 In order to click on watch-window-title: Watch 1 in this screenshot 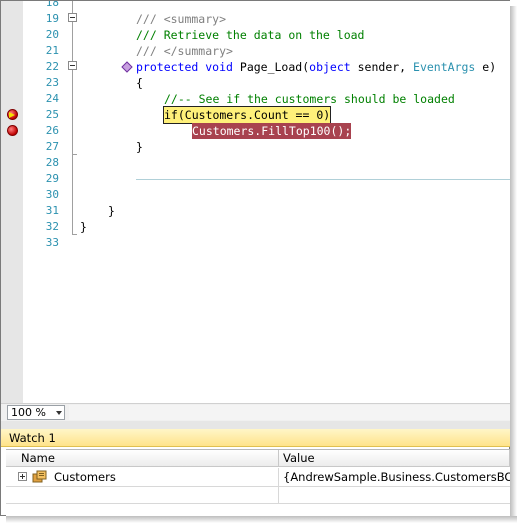, I will do `click(255, 438)`.